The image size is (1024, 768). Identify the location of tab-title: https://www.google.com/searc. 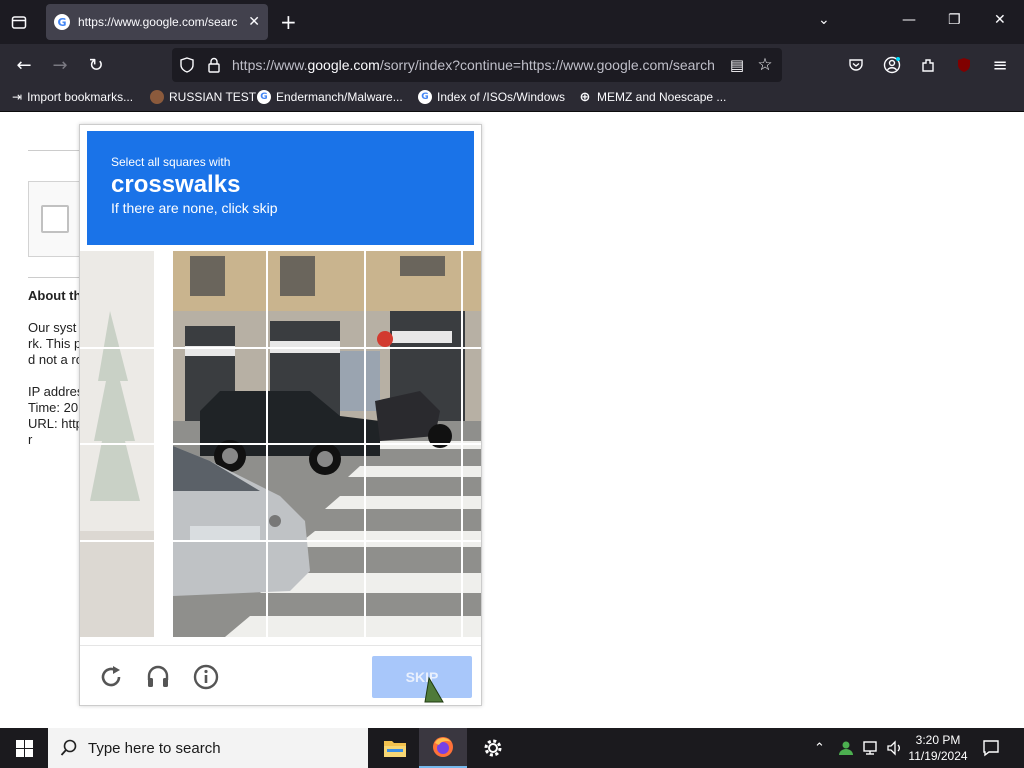
(157, 22).